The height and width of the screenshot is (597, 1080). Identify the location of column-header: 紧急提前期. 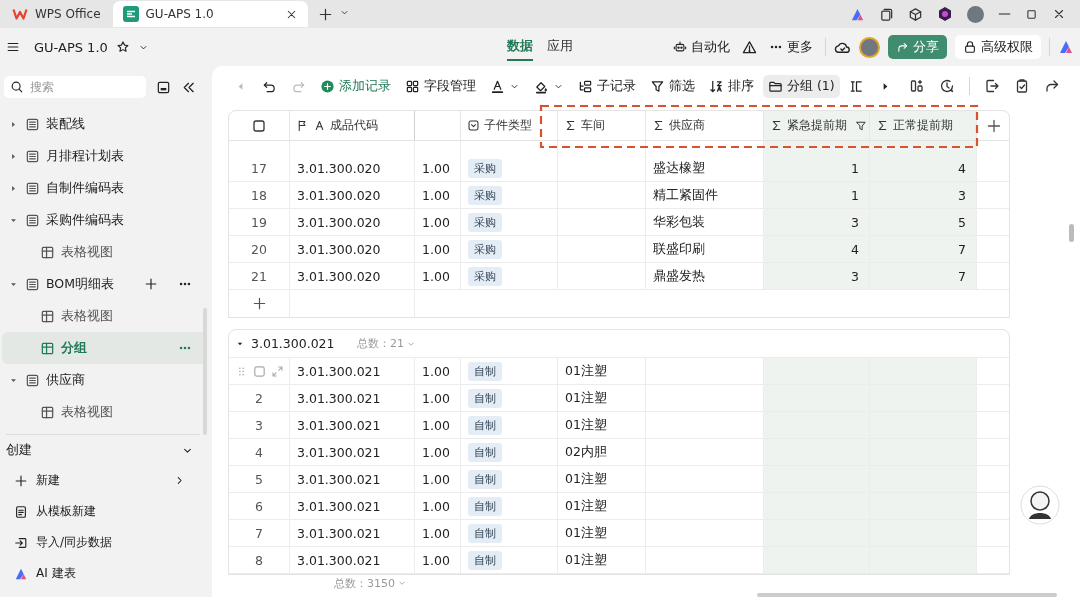
(817, 125).